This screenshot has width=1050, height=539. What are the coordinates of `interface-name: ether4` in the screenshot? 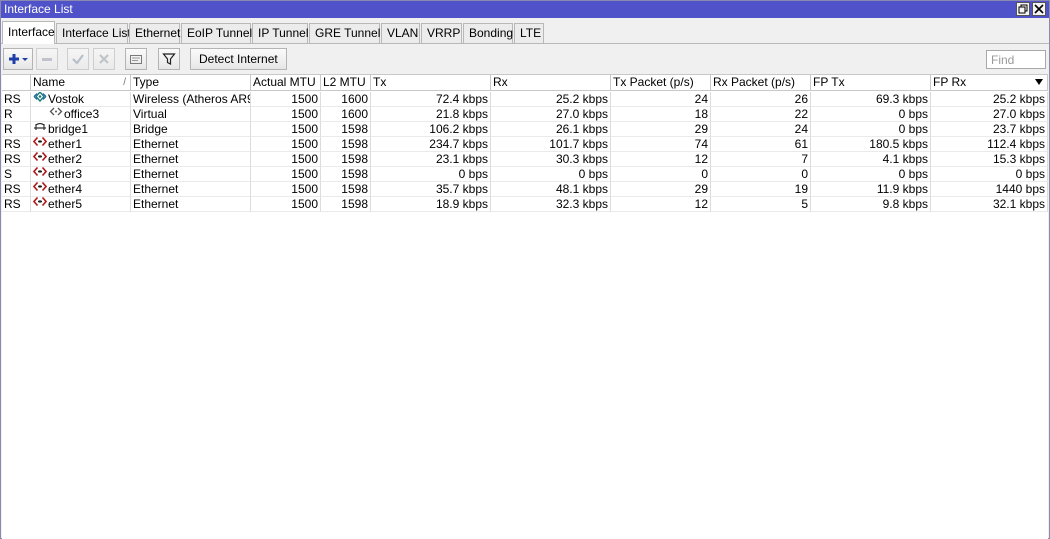 It's located at (65, 189).